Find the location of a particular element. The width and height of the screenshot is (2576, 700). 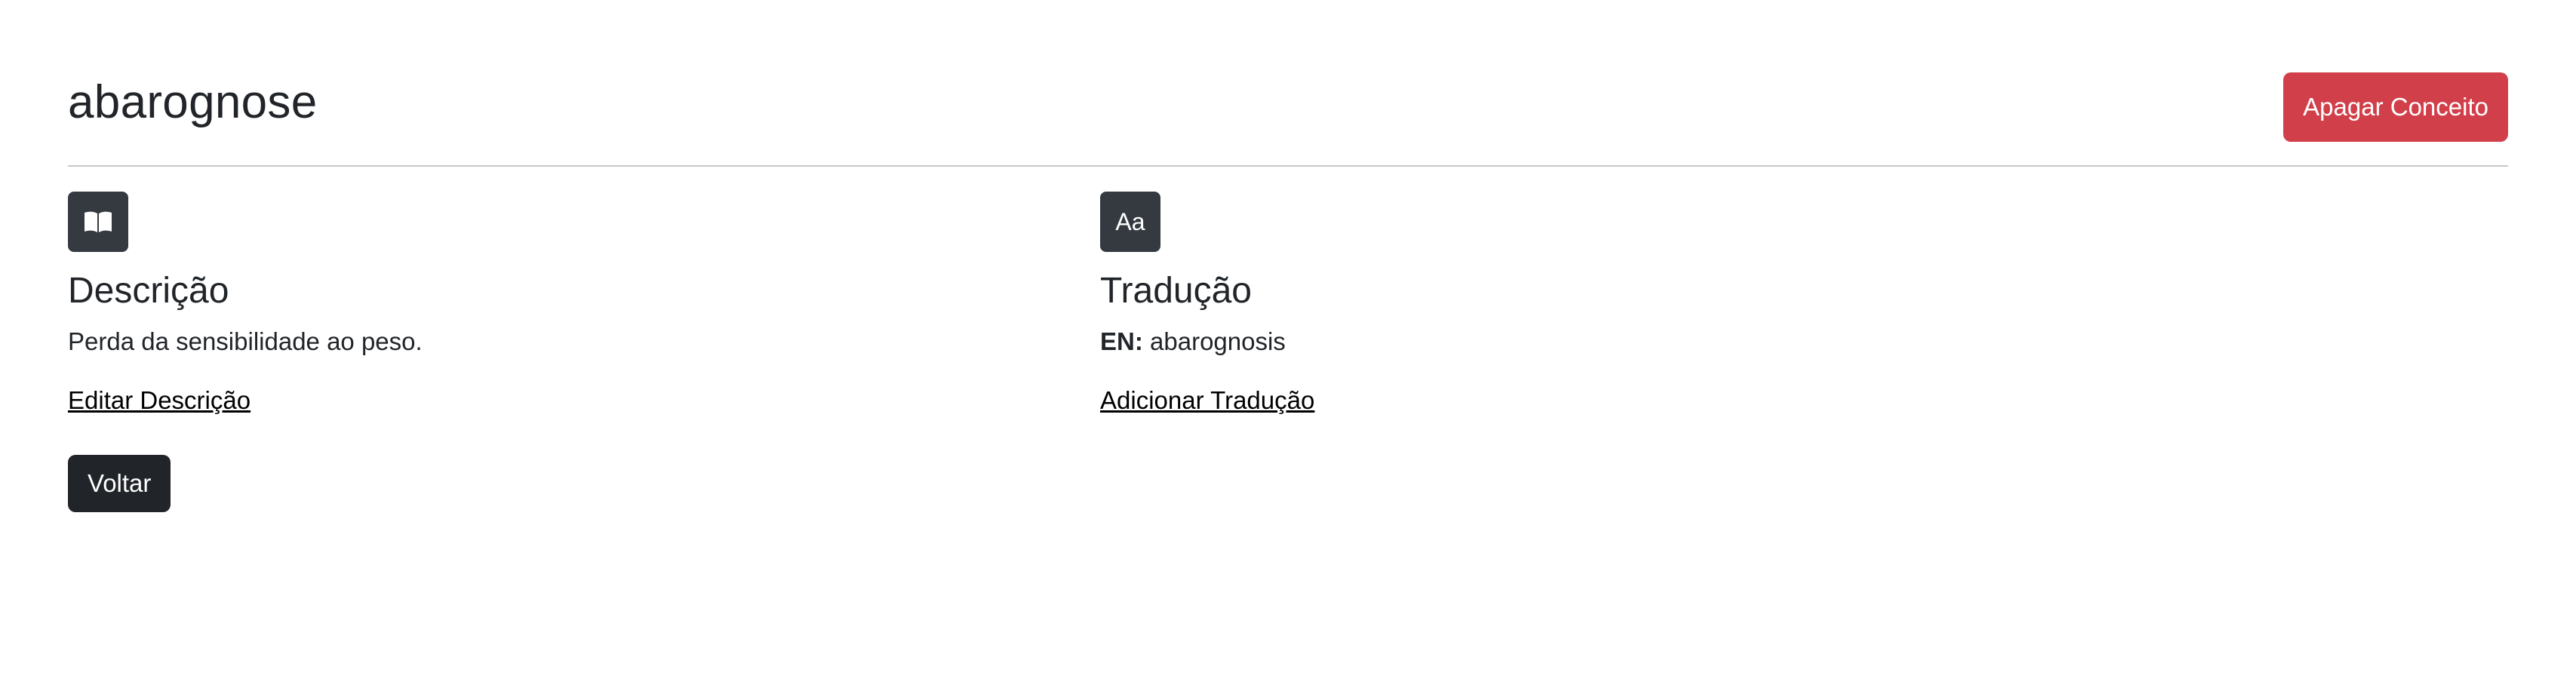

add-translation-link: Adicionar Tradução is located at coordinates (1207, 400).